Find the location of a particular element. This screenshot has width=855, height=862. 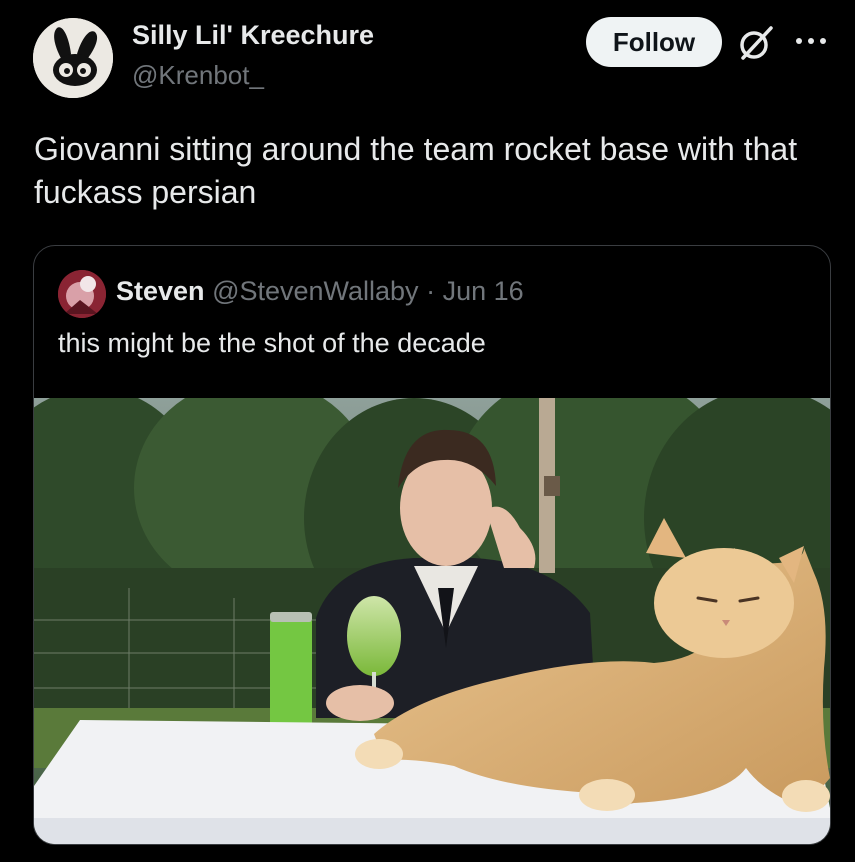

quoted-author-avatar is located at coordinates (82, 294).